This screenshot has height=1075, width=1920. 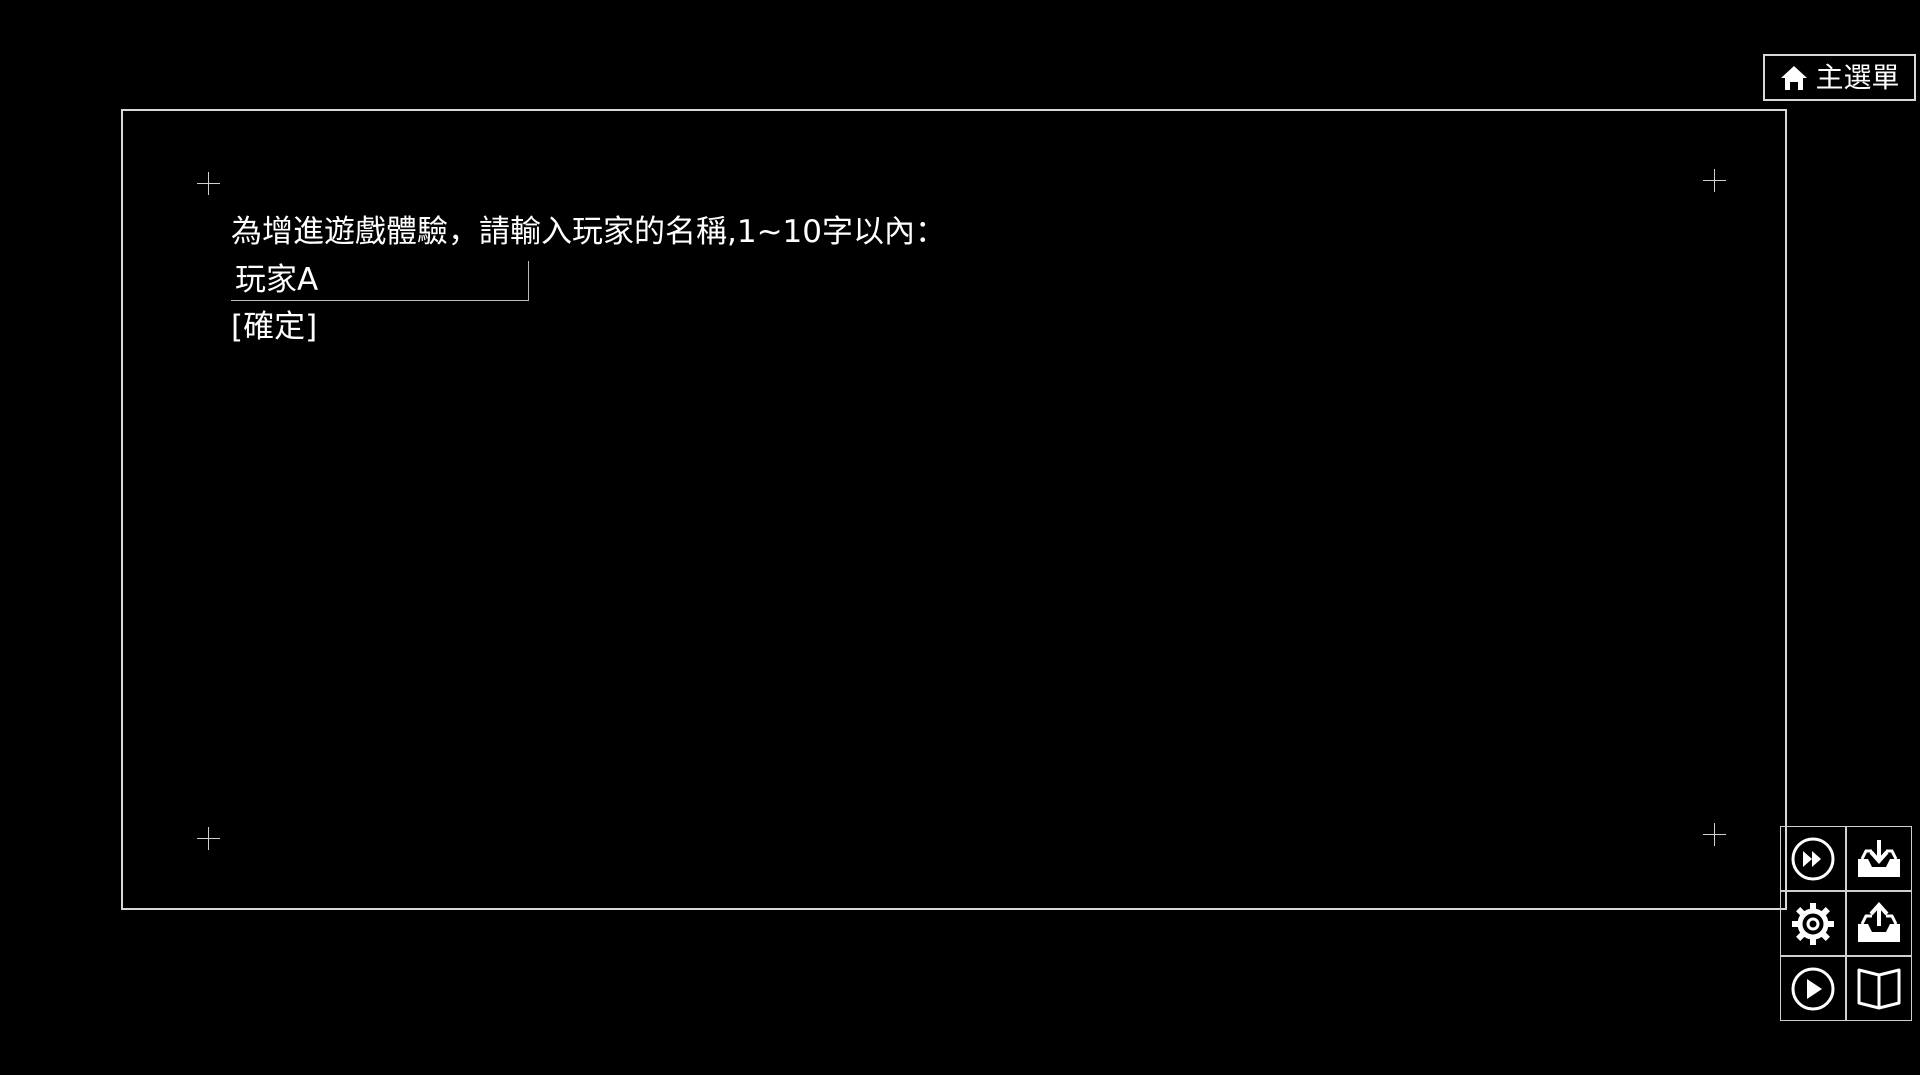 I want to click on book-icon, so click(x=1879, y=988).